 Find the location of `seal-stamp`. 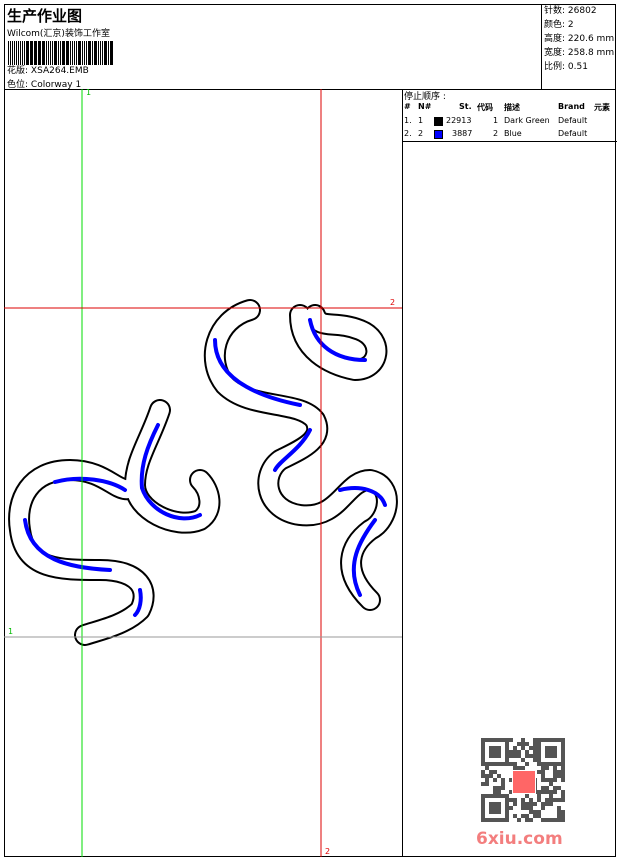

seal-stamp is located at coordinates (524, 782).